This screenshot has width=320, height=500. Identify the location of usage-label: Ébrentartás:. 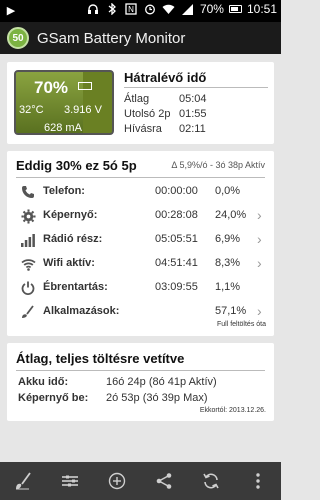
(75, 287).